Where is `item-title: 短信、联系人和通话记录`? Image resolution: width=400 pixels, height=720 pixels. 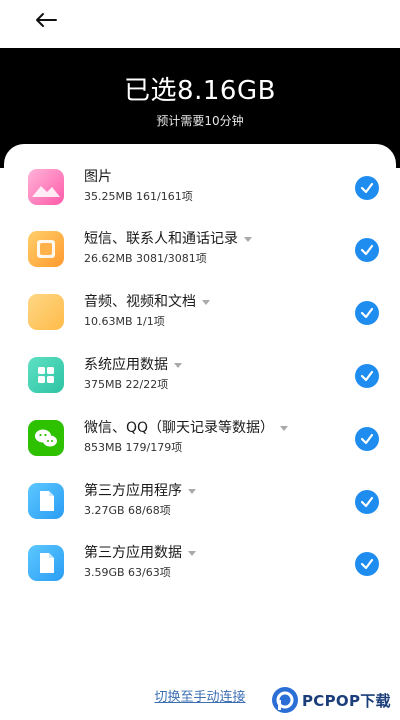 item-title: 短信、联系人和通话记录 is located at coordinates (168, 238).